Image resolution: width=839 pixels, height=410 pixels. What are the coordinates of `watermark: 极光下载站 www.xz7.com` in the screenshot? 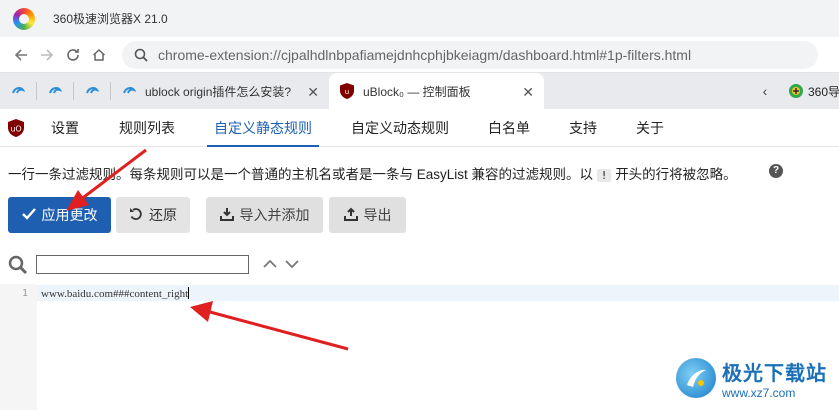 It's located at (756, 378).